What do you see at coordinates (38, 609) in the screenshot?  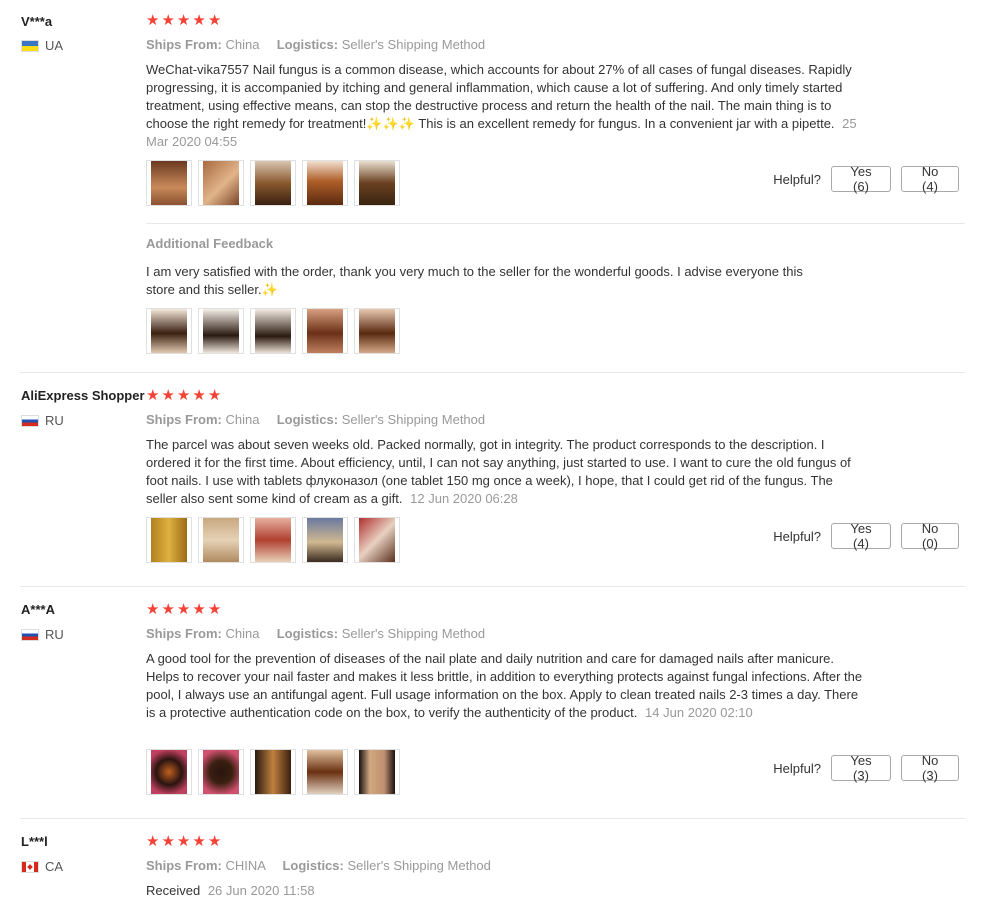 I see `reviewer-name: A***A` at bounding box center [38, 609].